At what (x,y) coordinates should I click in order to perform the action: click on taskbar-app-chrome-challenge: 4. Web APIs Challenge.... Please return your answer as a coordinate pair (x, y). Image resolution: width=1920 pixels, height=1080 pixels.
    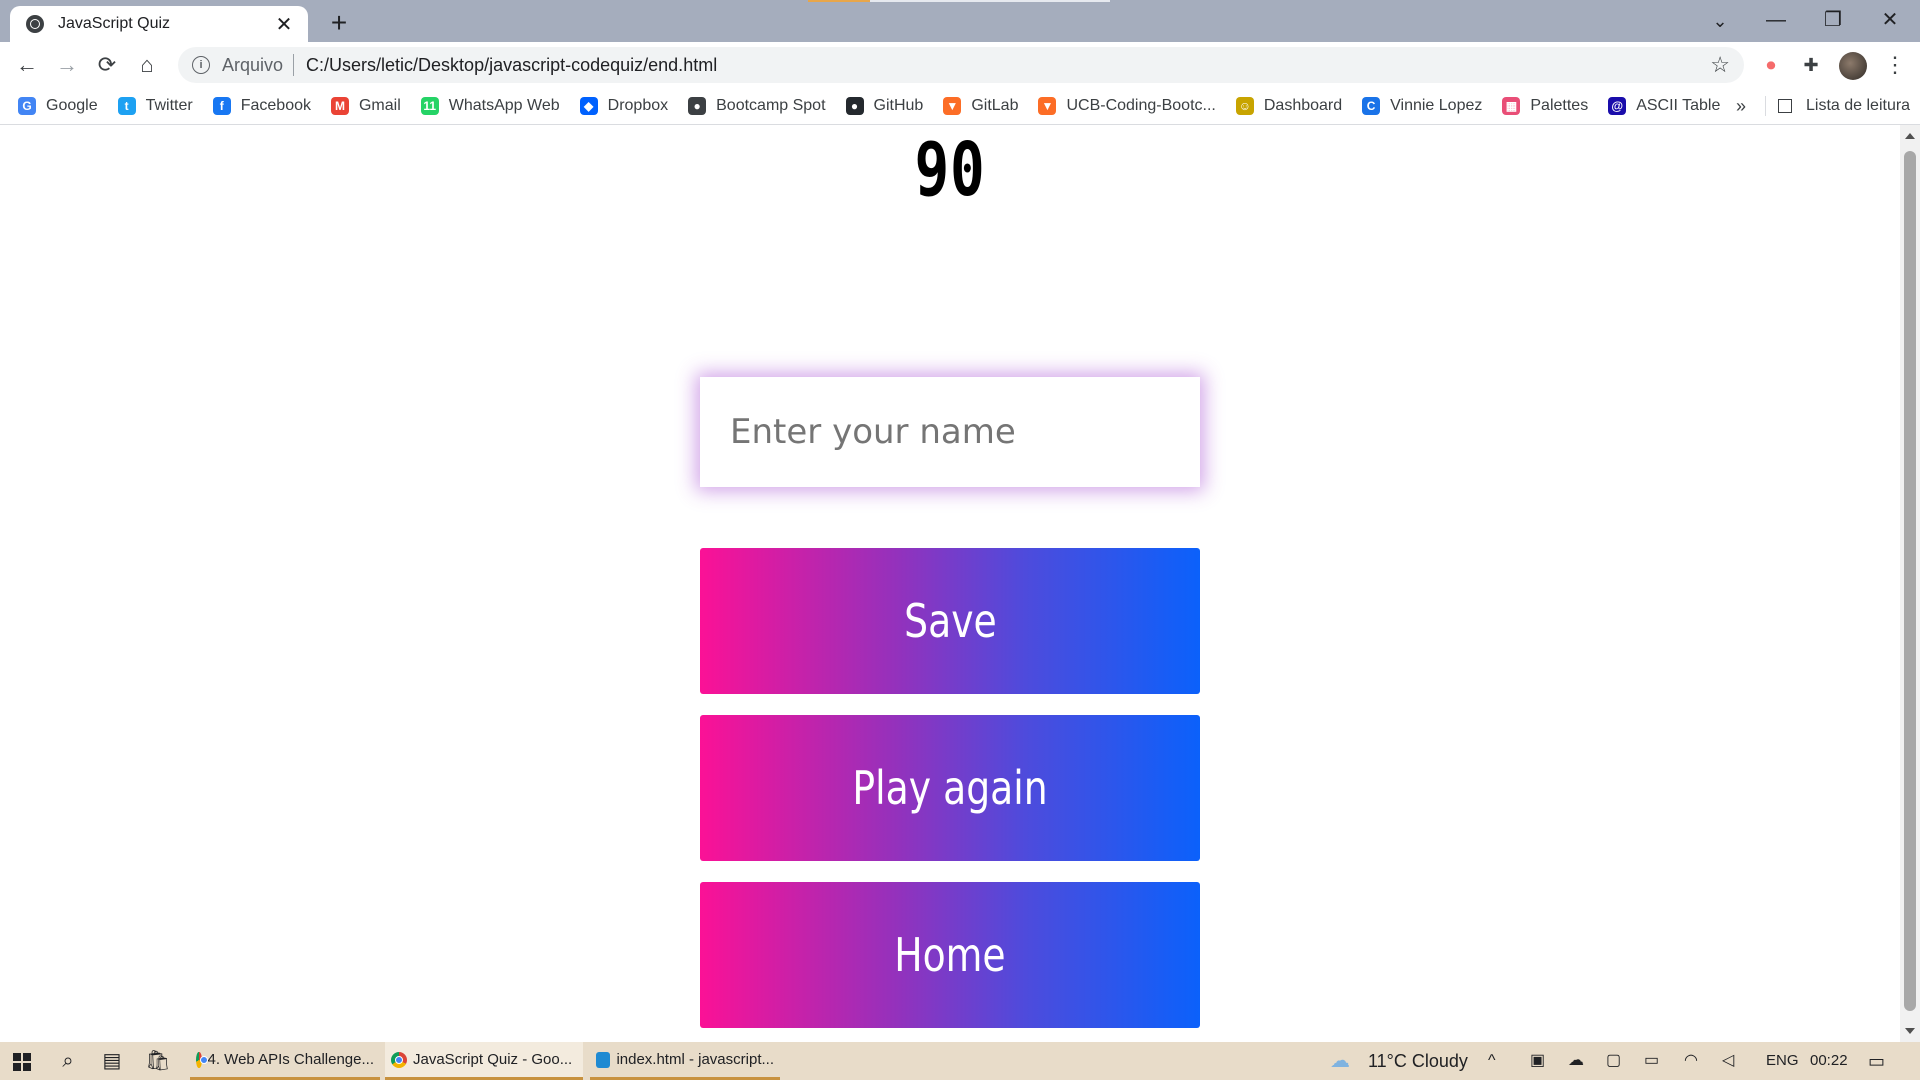
    Looking at the image, I should click on (285, 1061).